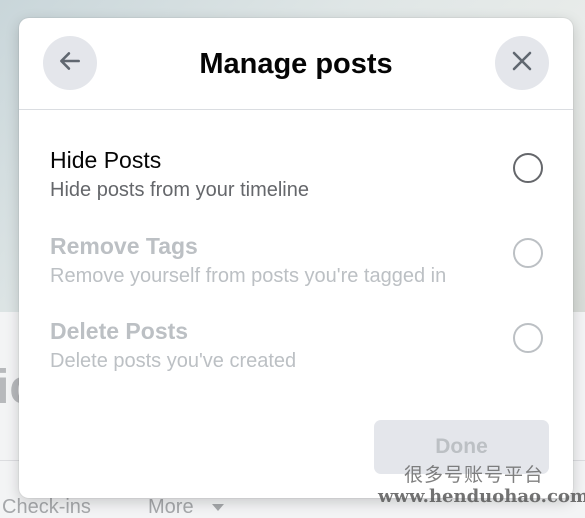 This screenshot has width=585, height=518. What do you see at coordinates (474, 475) in the screenshot?
I see `watermark-text: 很多号账号平台` at bounding box center [474, 475].